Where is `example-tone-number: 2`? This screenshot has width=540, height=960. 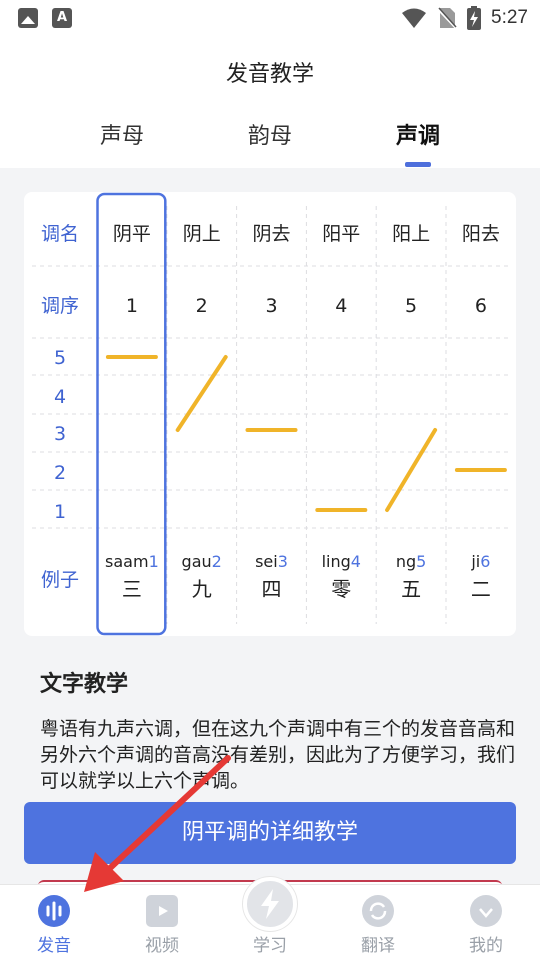 example-tone-number: 2 is located at coordinates (217, 561).